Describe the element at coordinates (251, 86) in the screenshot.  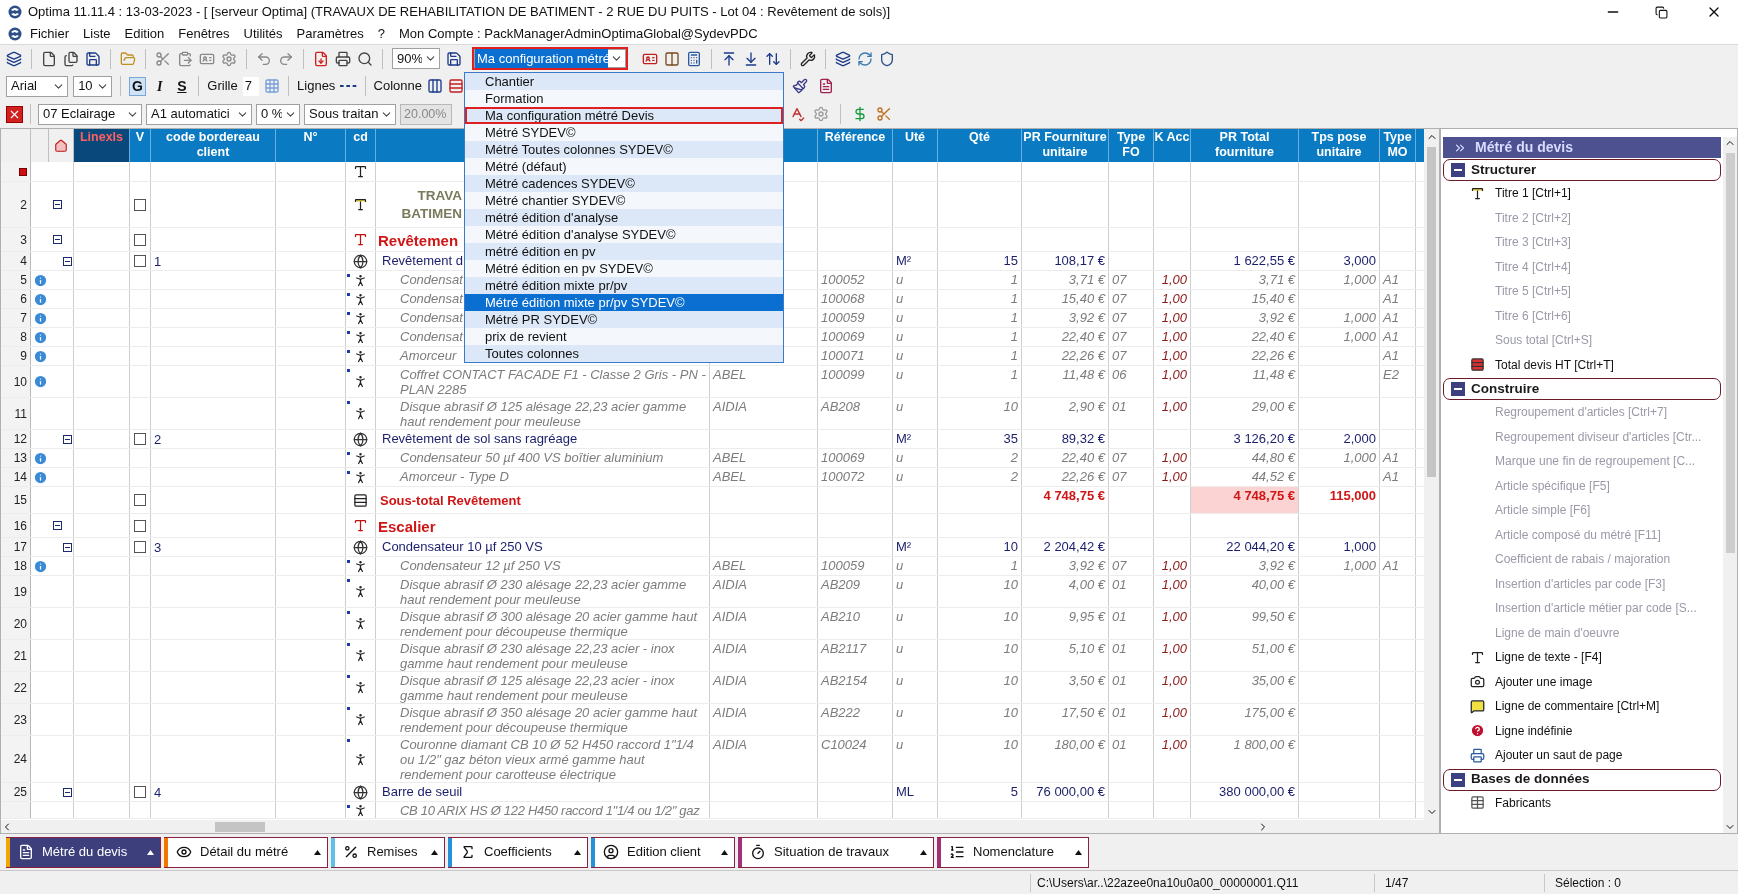
I see `grid-size-field: 7` at that location.